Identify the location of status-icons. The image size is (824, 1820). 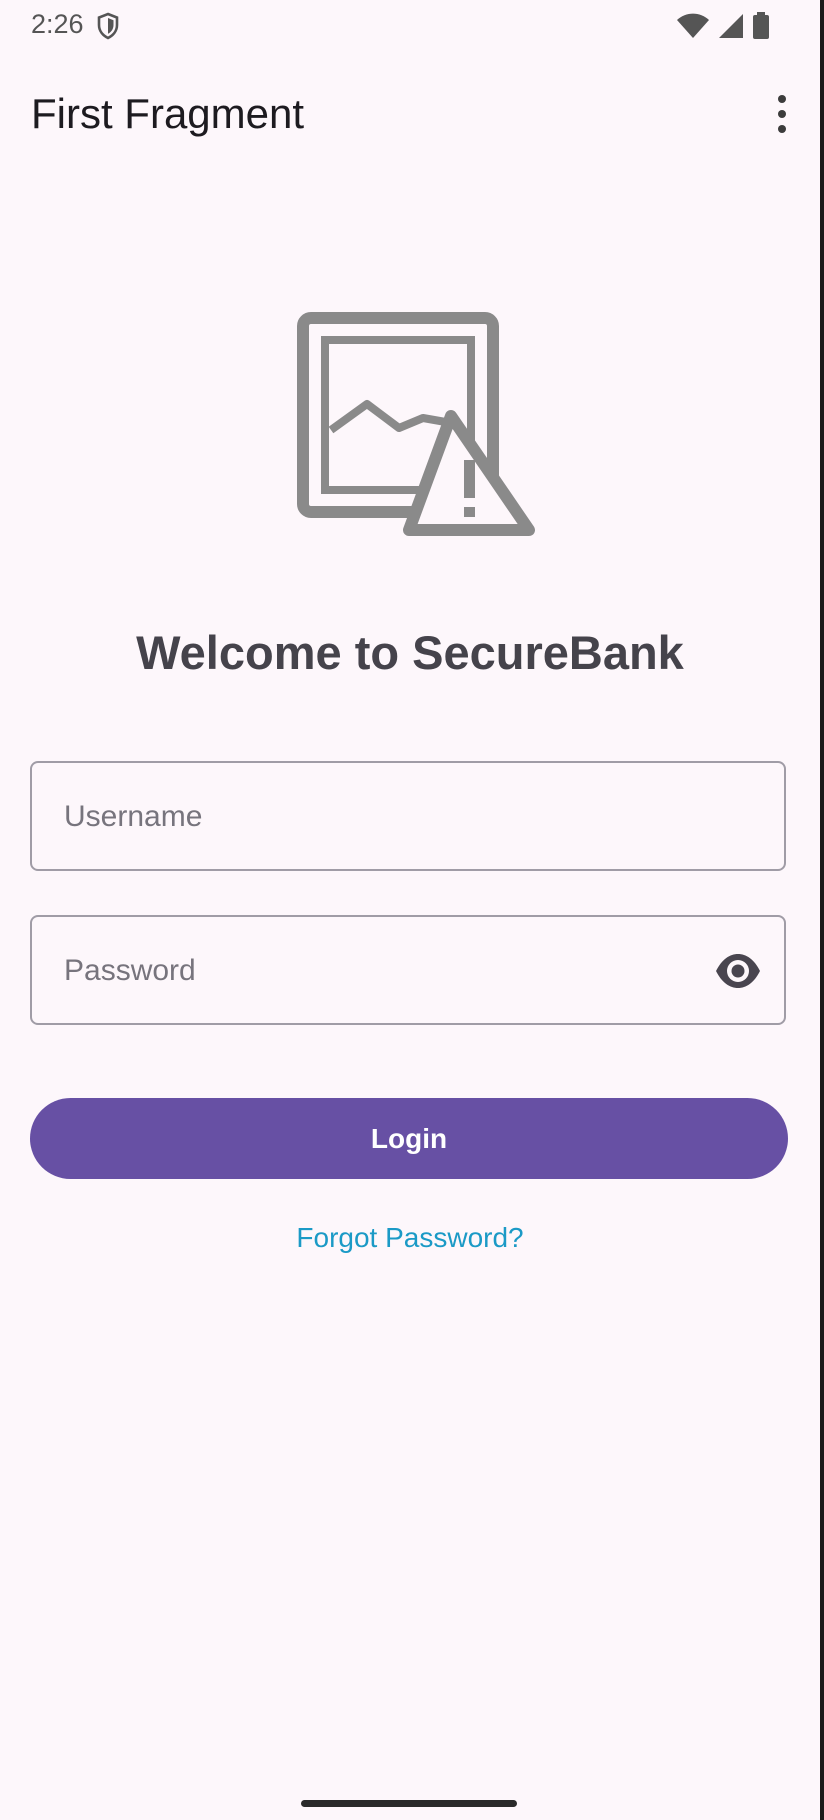
(723, 28).